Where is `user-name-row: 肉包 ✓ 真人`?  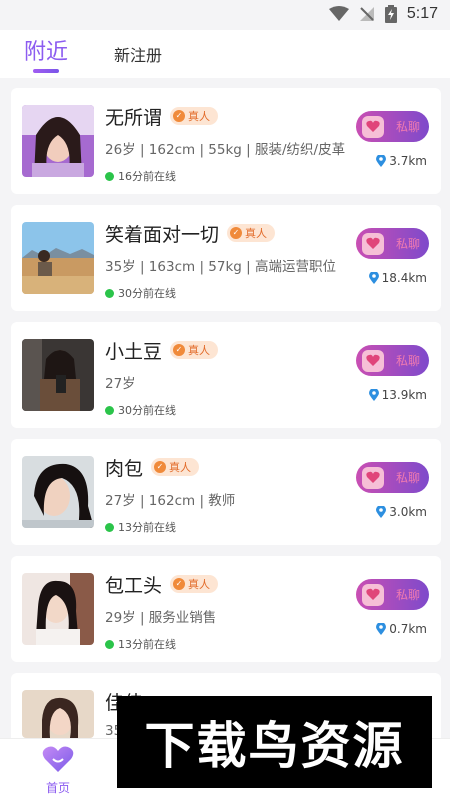 user-name-row: 肉包 ✓ 真人 is located at coordinates (152, 467).